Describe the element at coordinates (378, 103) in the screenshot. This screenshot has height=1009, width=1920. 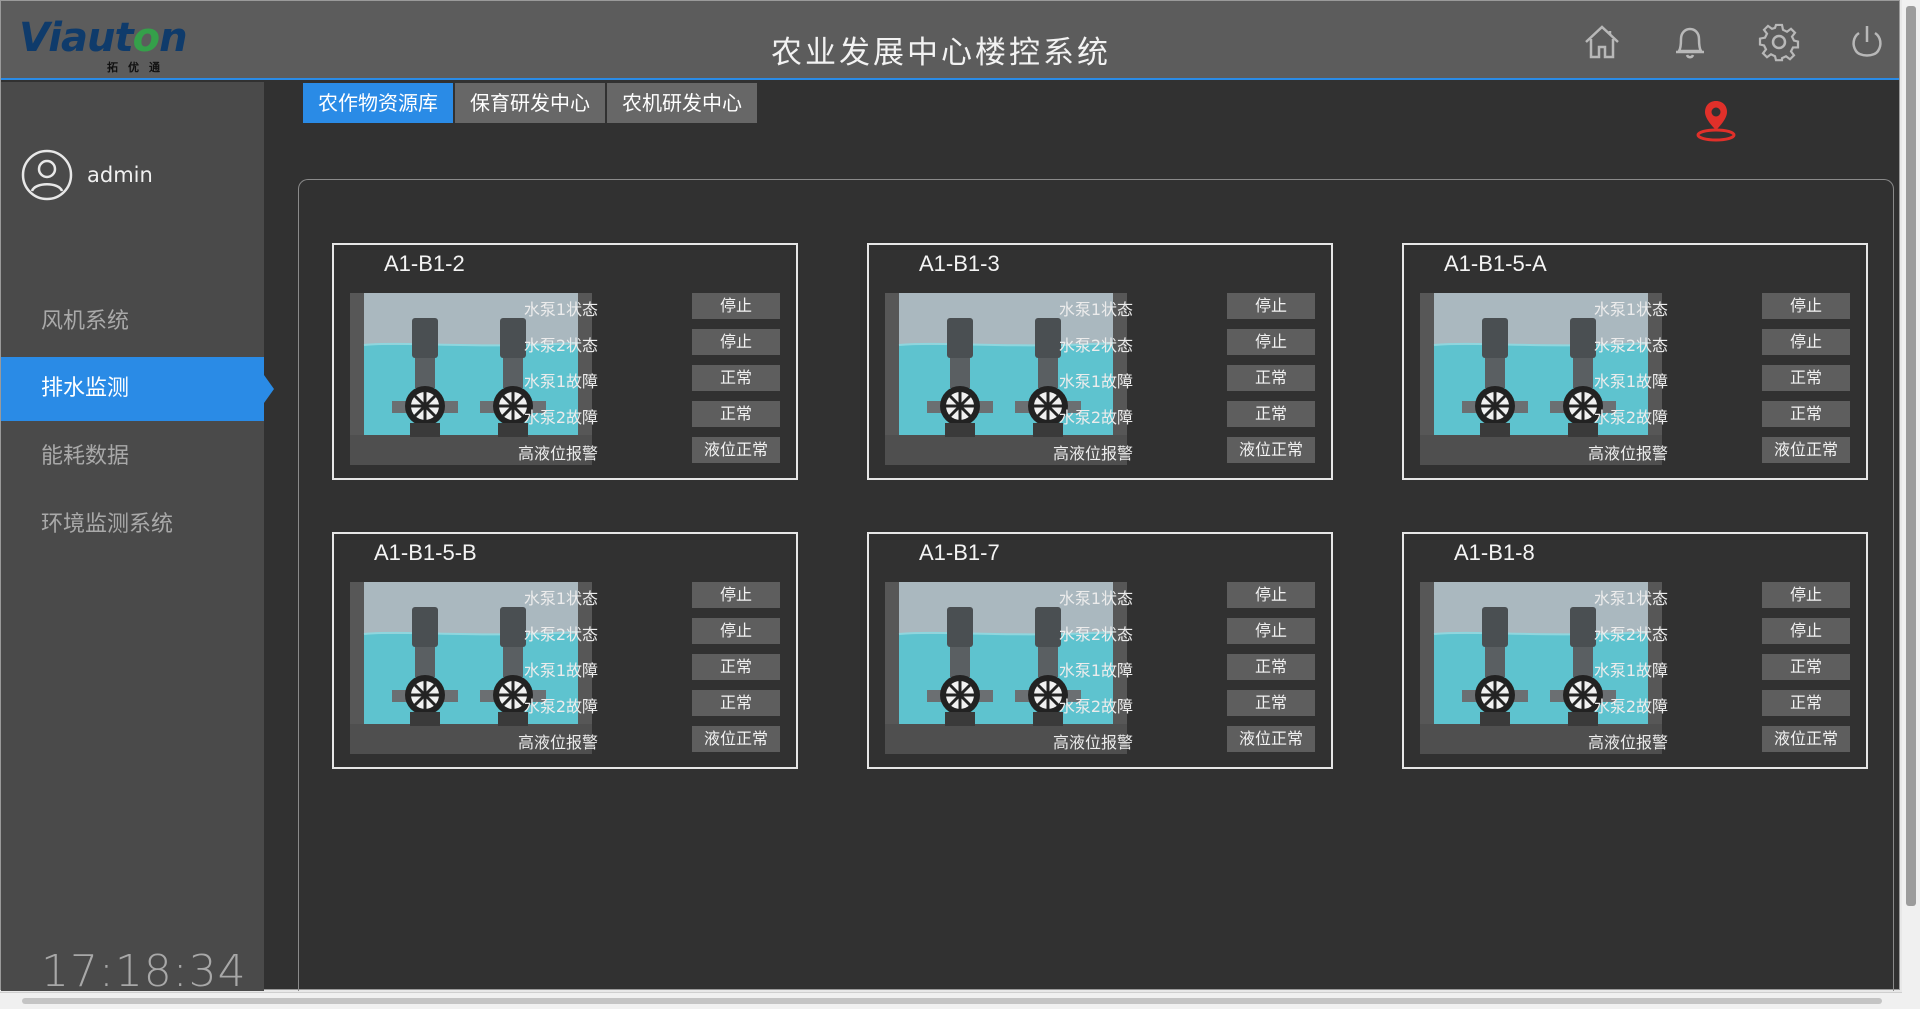
I see `tab-crop-resource-library: 农作物资源库` at that location.